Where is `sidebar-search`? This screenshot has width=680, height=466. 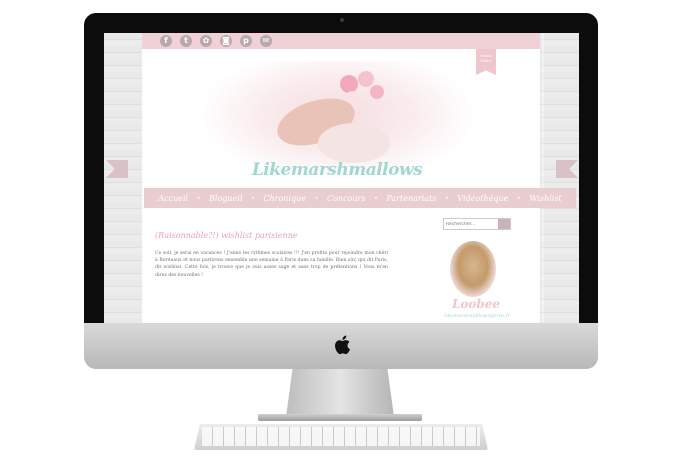
sidebar-search is located at coordinates (477, 224).